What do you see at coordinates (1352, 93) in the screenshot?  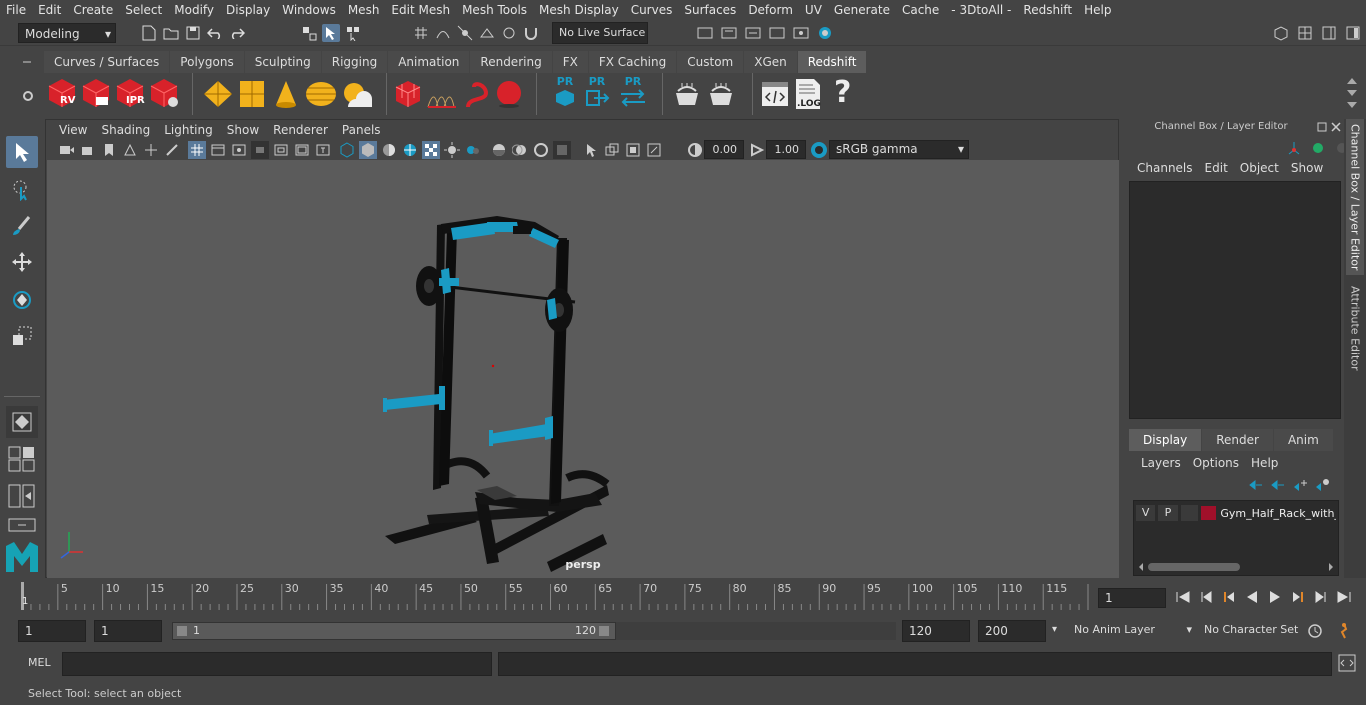 I see `shelf-scroll` at bounding box center [1352, 93].